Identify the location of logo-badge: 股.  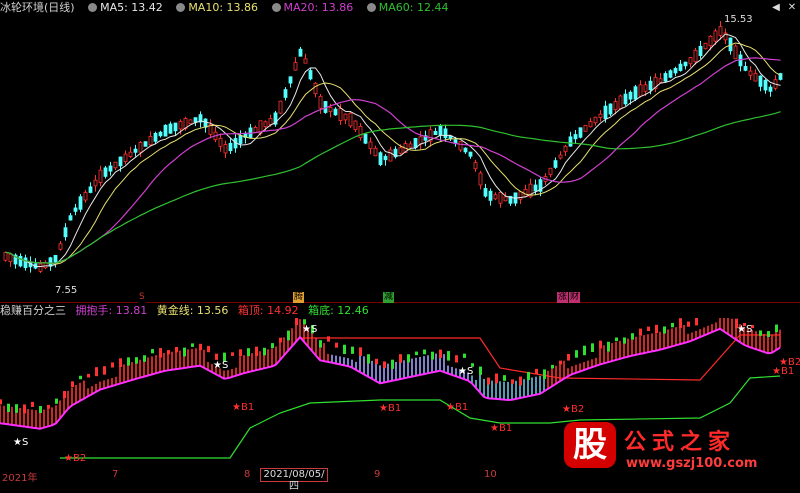
(590, 445).